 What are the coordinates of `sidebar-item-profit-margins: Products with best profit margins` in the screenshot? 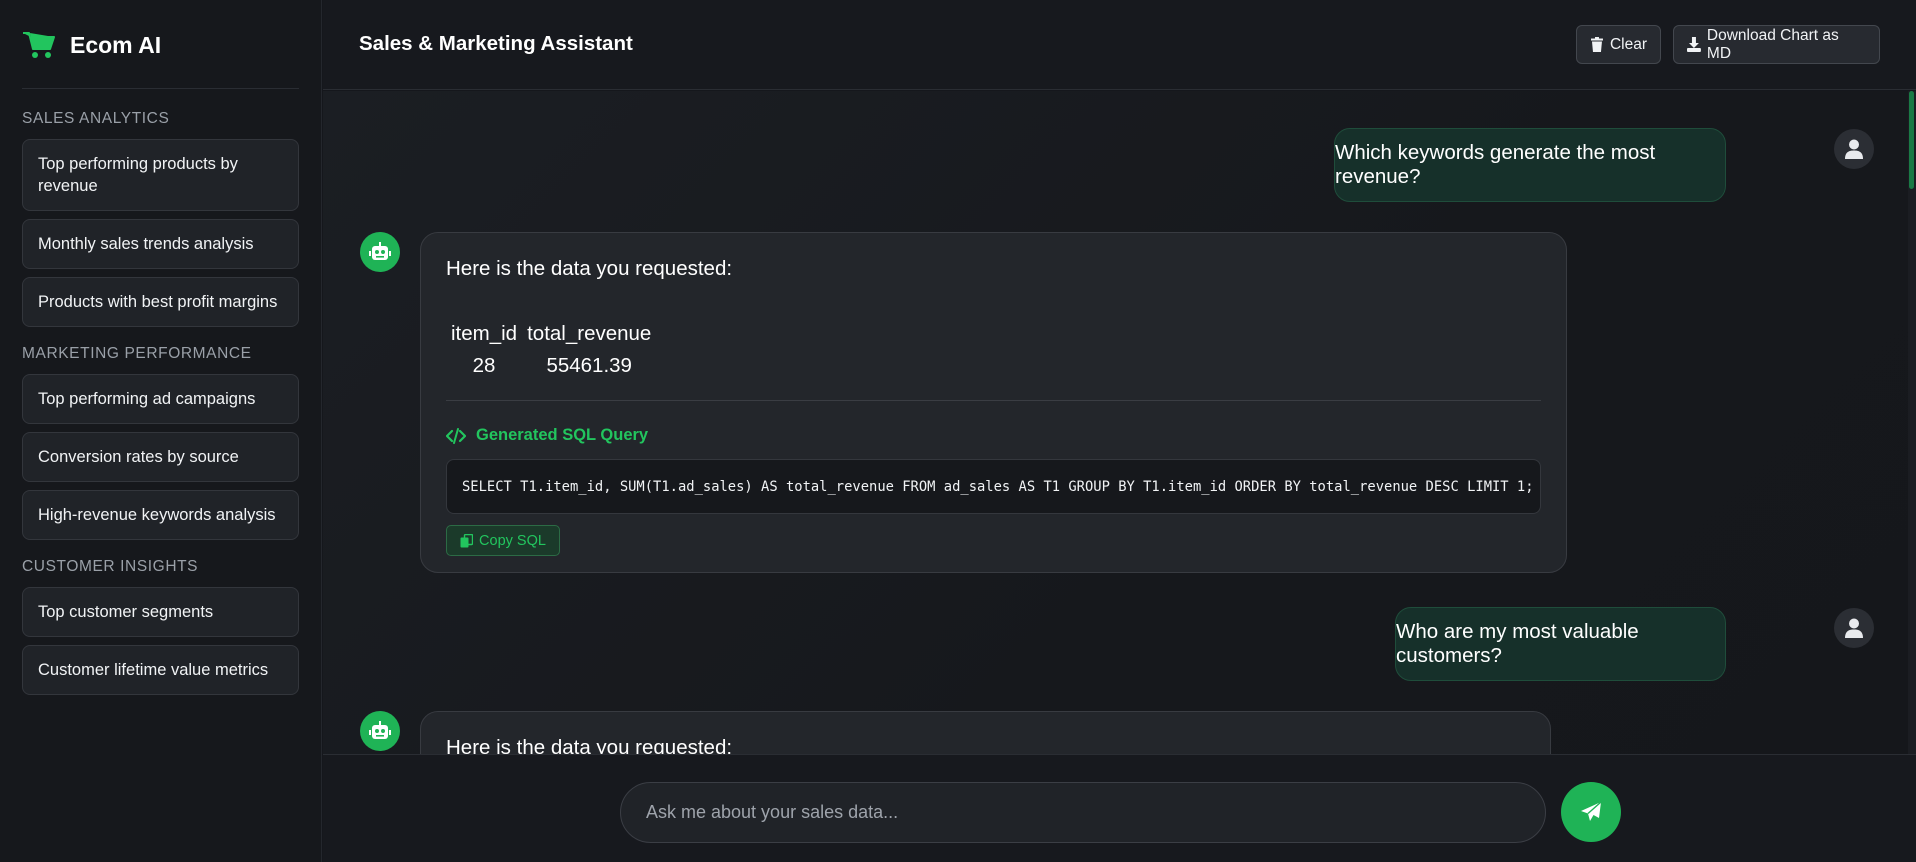 It's located at (160, 302).